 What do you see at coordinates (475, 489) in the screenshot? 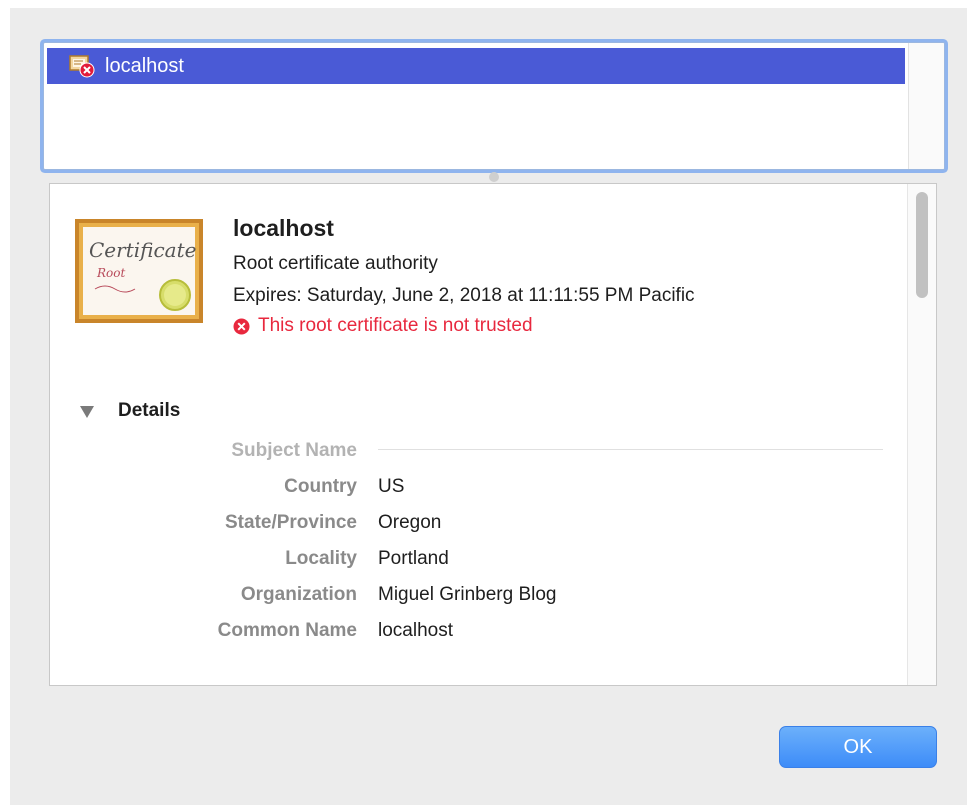
I see `detail-field-row: Country US` at bounding box center [475, 489].